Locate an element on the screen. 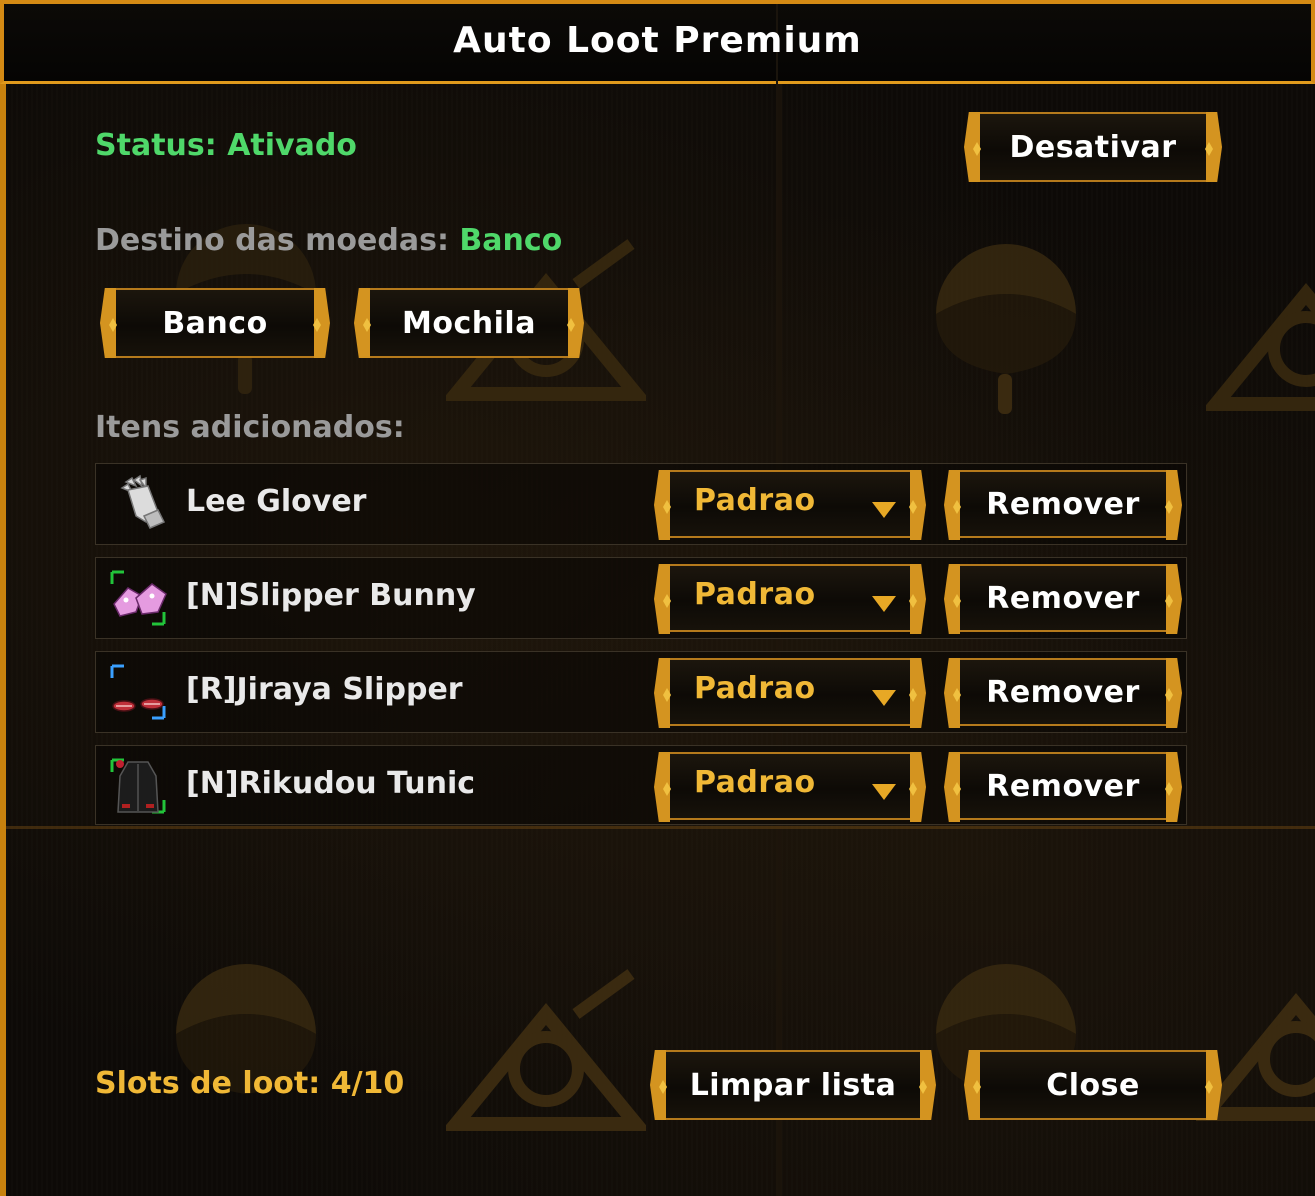 Image resolution: width=1315 pixels, height=1196 pixels. close-button: Close is located at coordinates (1093, 1085).